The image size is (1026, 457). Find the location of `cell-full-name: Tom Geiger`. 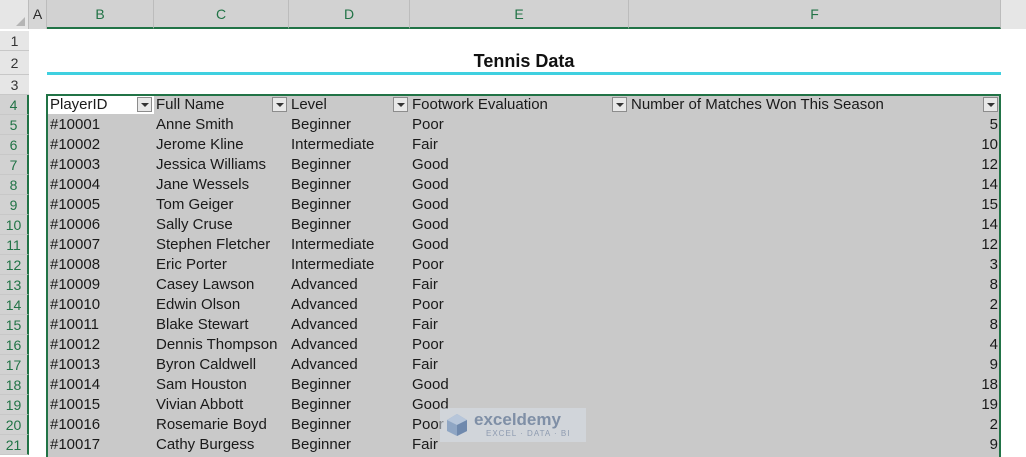

cell-full-name: Tom Geiger is located at coordinates (221, 205).